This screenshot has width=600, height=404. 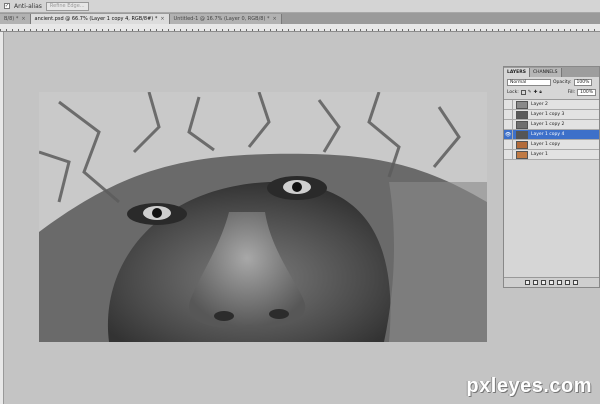 I want to click on lock-transparent-icon, so click(x=523, y=92).